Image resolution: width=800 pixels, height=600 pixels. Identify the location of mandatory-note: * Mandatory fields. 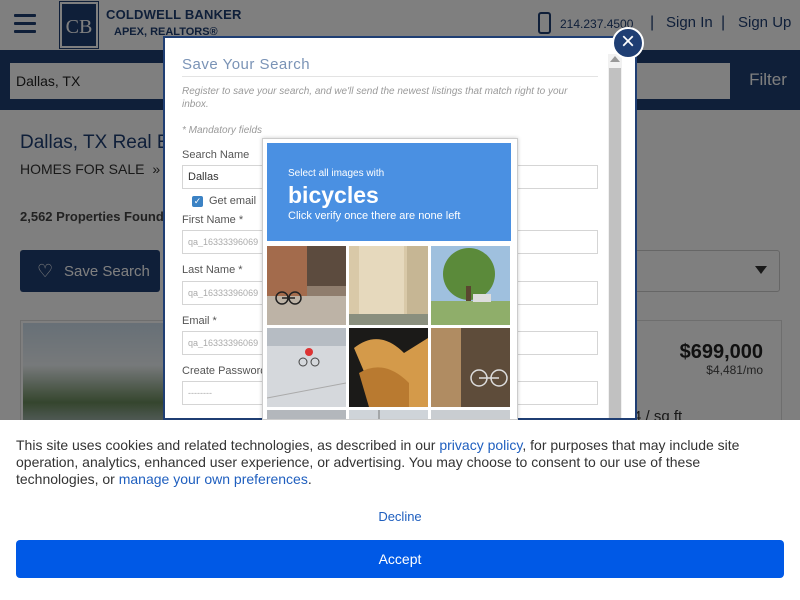
(222, 130).